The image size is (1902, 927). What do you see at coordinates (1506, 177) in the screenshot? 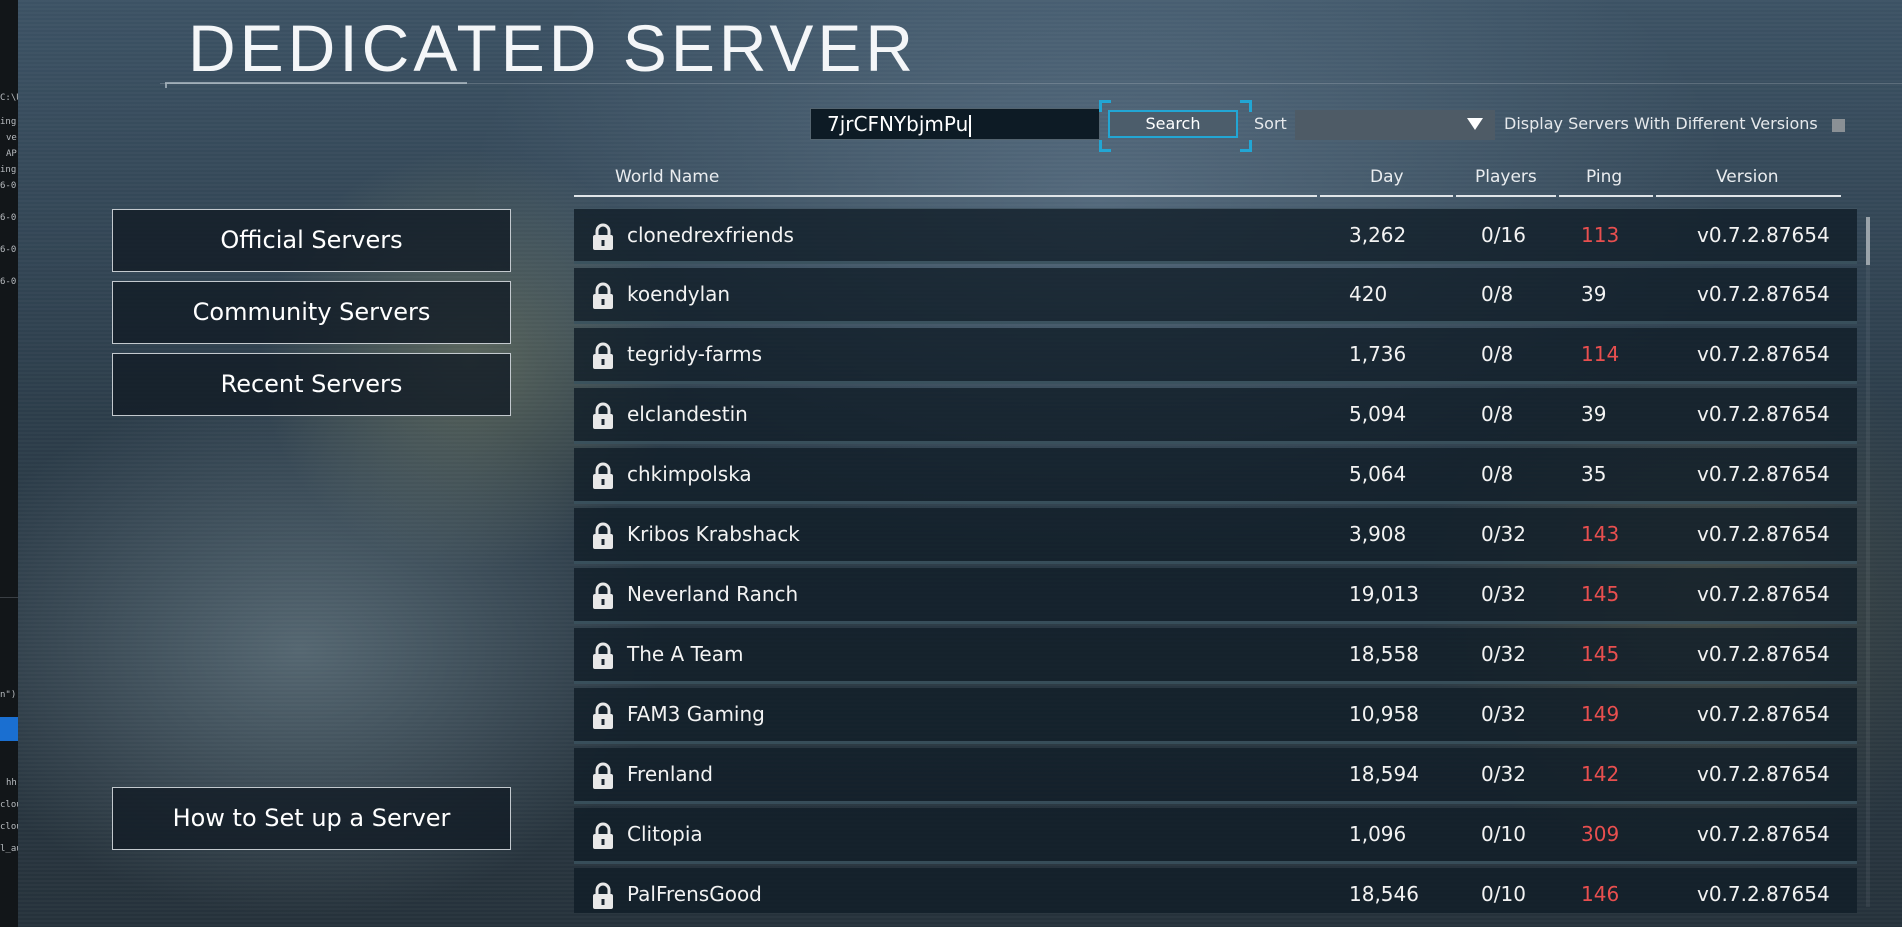
I see `column-header-players: Players` at bounding box center [1506, 177].